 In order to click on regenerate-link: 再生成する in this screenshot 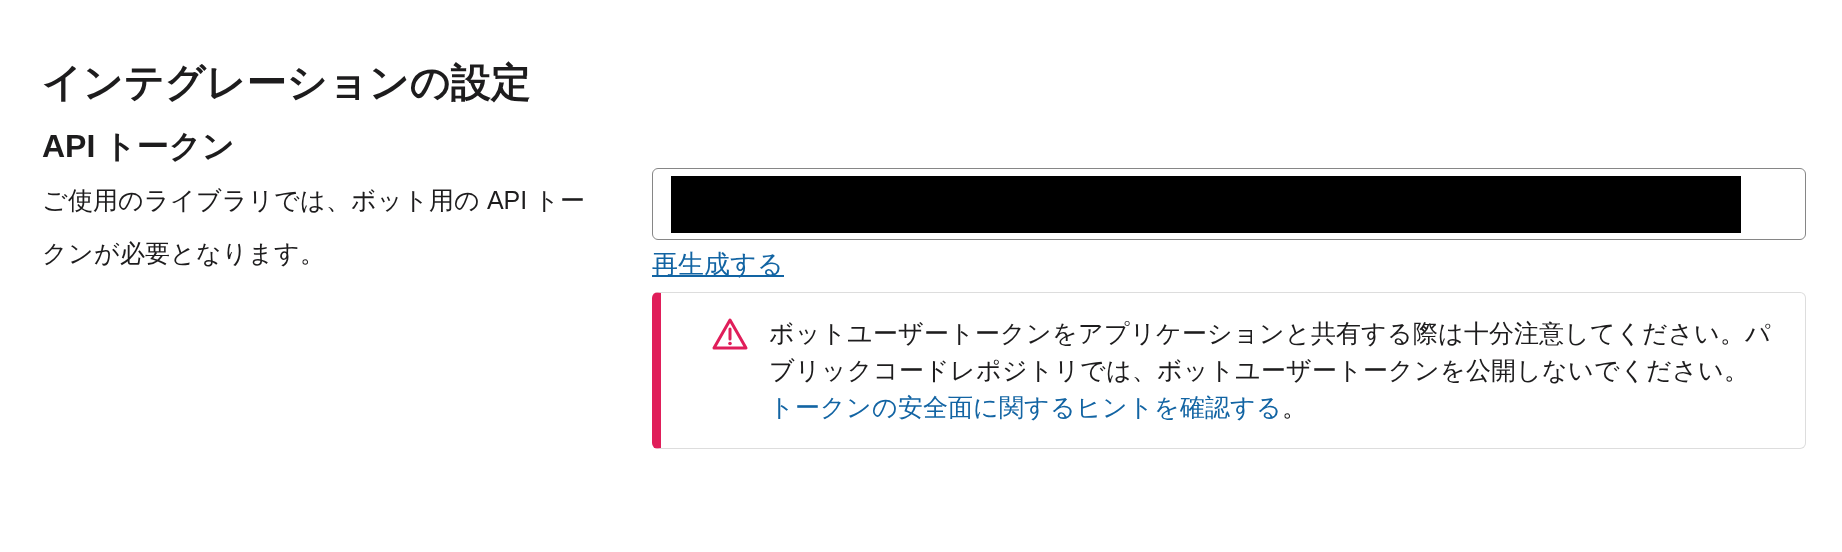, I will do `click(718, 264)`.